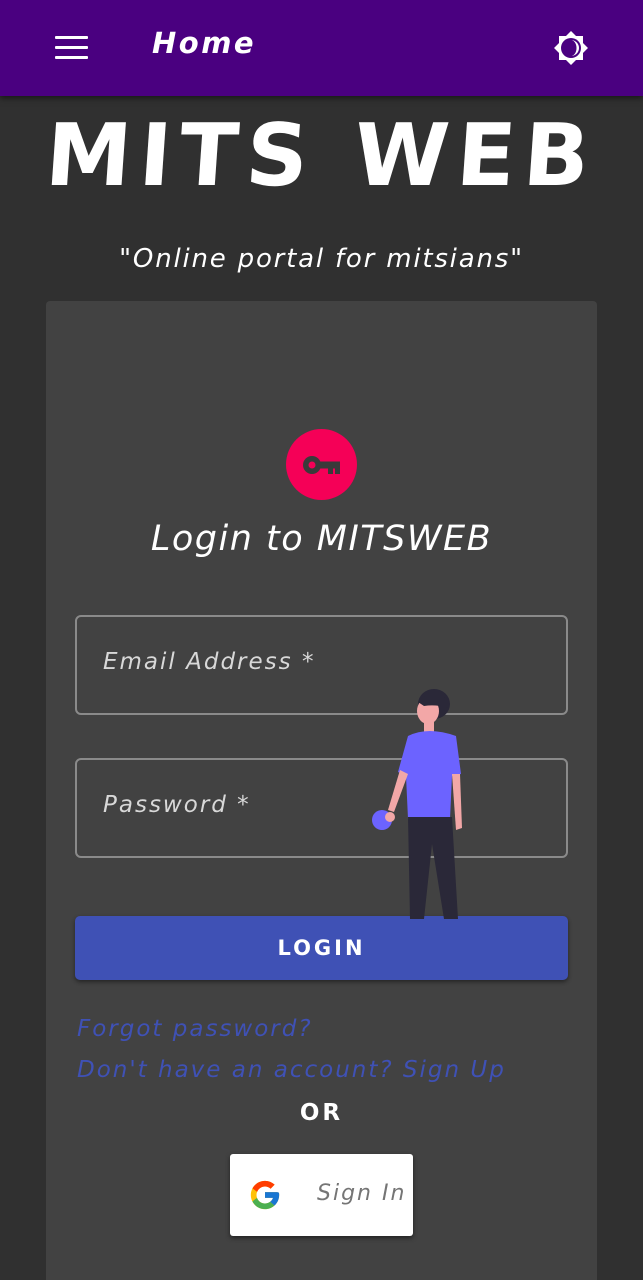 Image resolution: width=643 pixels, height=1280 pixels. What do you see at coordinates (362, 1193) in the screenshot?
I see `google-sign-in-label: Sign In` at bounding box center [362, 1193].